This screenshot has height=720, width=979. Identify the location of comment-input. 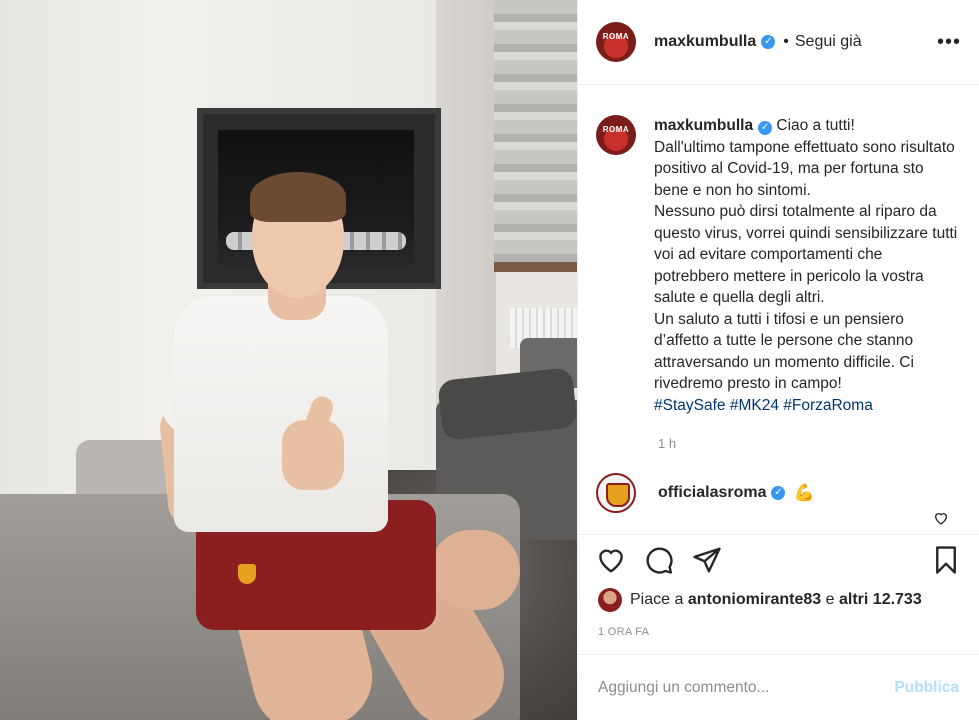
(741, 687).